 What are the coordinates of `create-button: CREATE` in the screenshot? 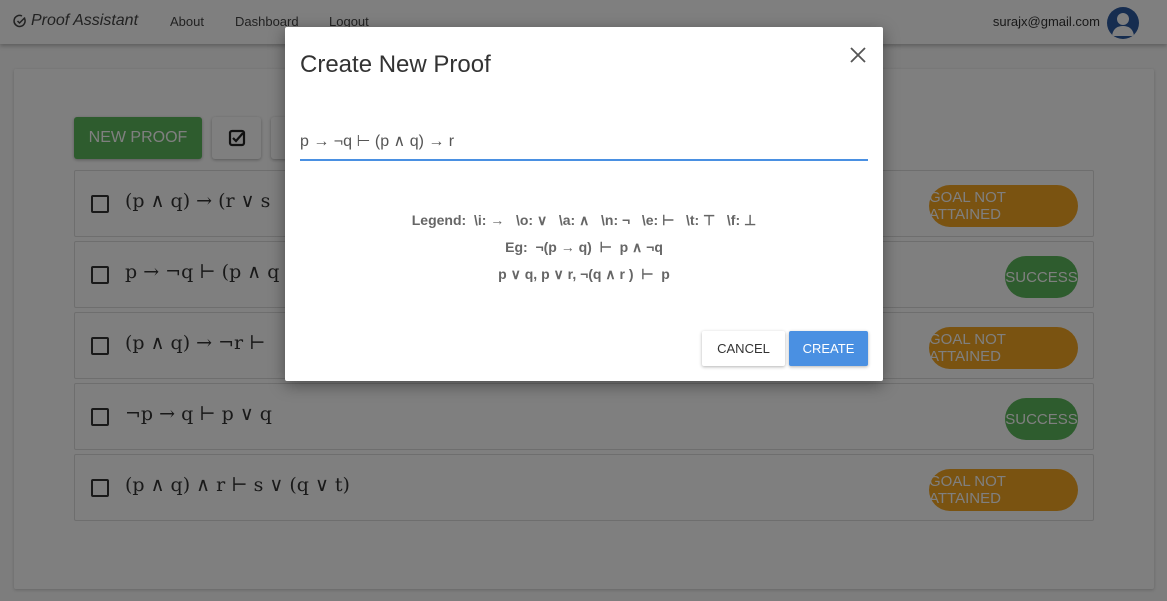 It's located at (828, 348).